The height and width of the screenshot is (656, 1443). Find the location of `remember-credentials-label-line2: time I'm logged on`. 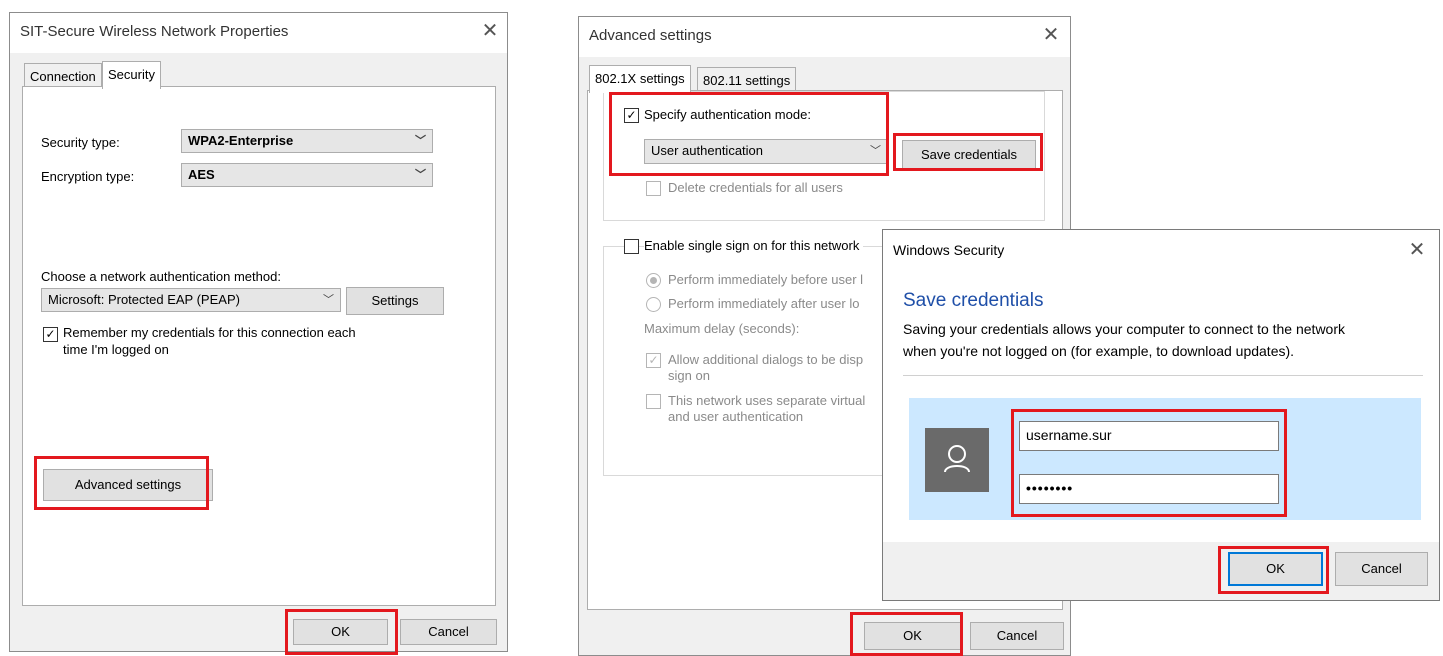

remember-credentials-label-line2: time I'm logged on is located at coordinates (116, 349).